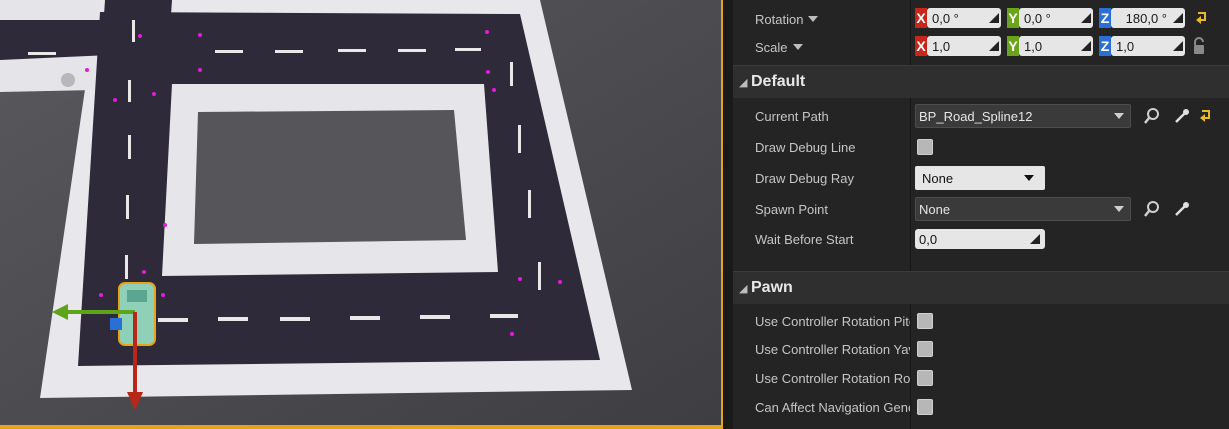  Describe the element at coordinates (832, 47) in the screenshot. I see `scale-label: Scale` at that location.